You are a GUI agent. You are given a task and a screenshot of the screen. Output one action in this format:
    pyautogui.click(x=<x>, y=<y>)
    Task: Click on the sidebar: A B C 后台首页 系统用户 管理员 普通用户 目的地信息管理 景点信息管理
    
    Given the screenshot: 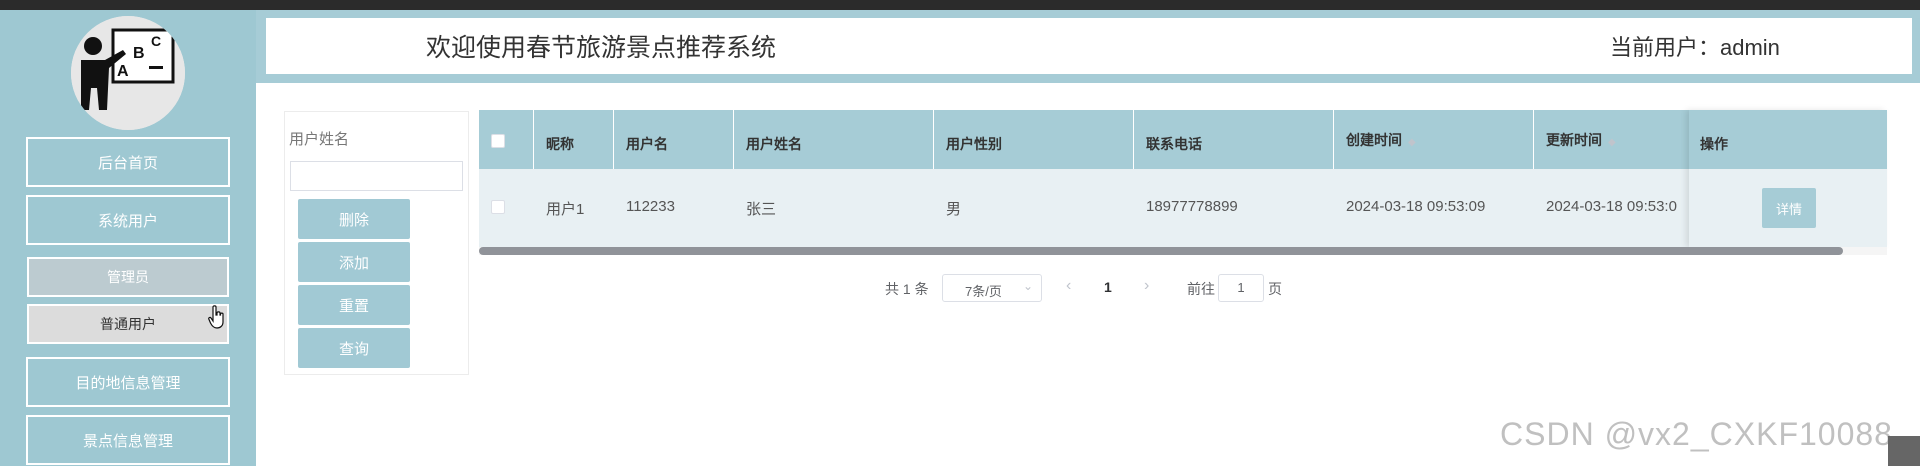 What is the action you would take?
    pyautogui.click(x=128, y=238)
    